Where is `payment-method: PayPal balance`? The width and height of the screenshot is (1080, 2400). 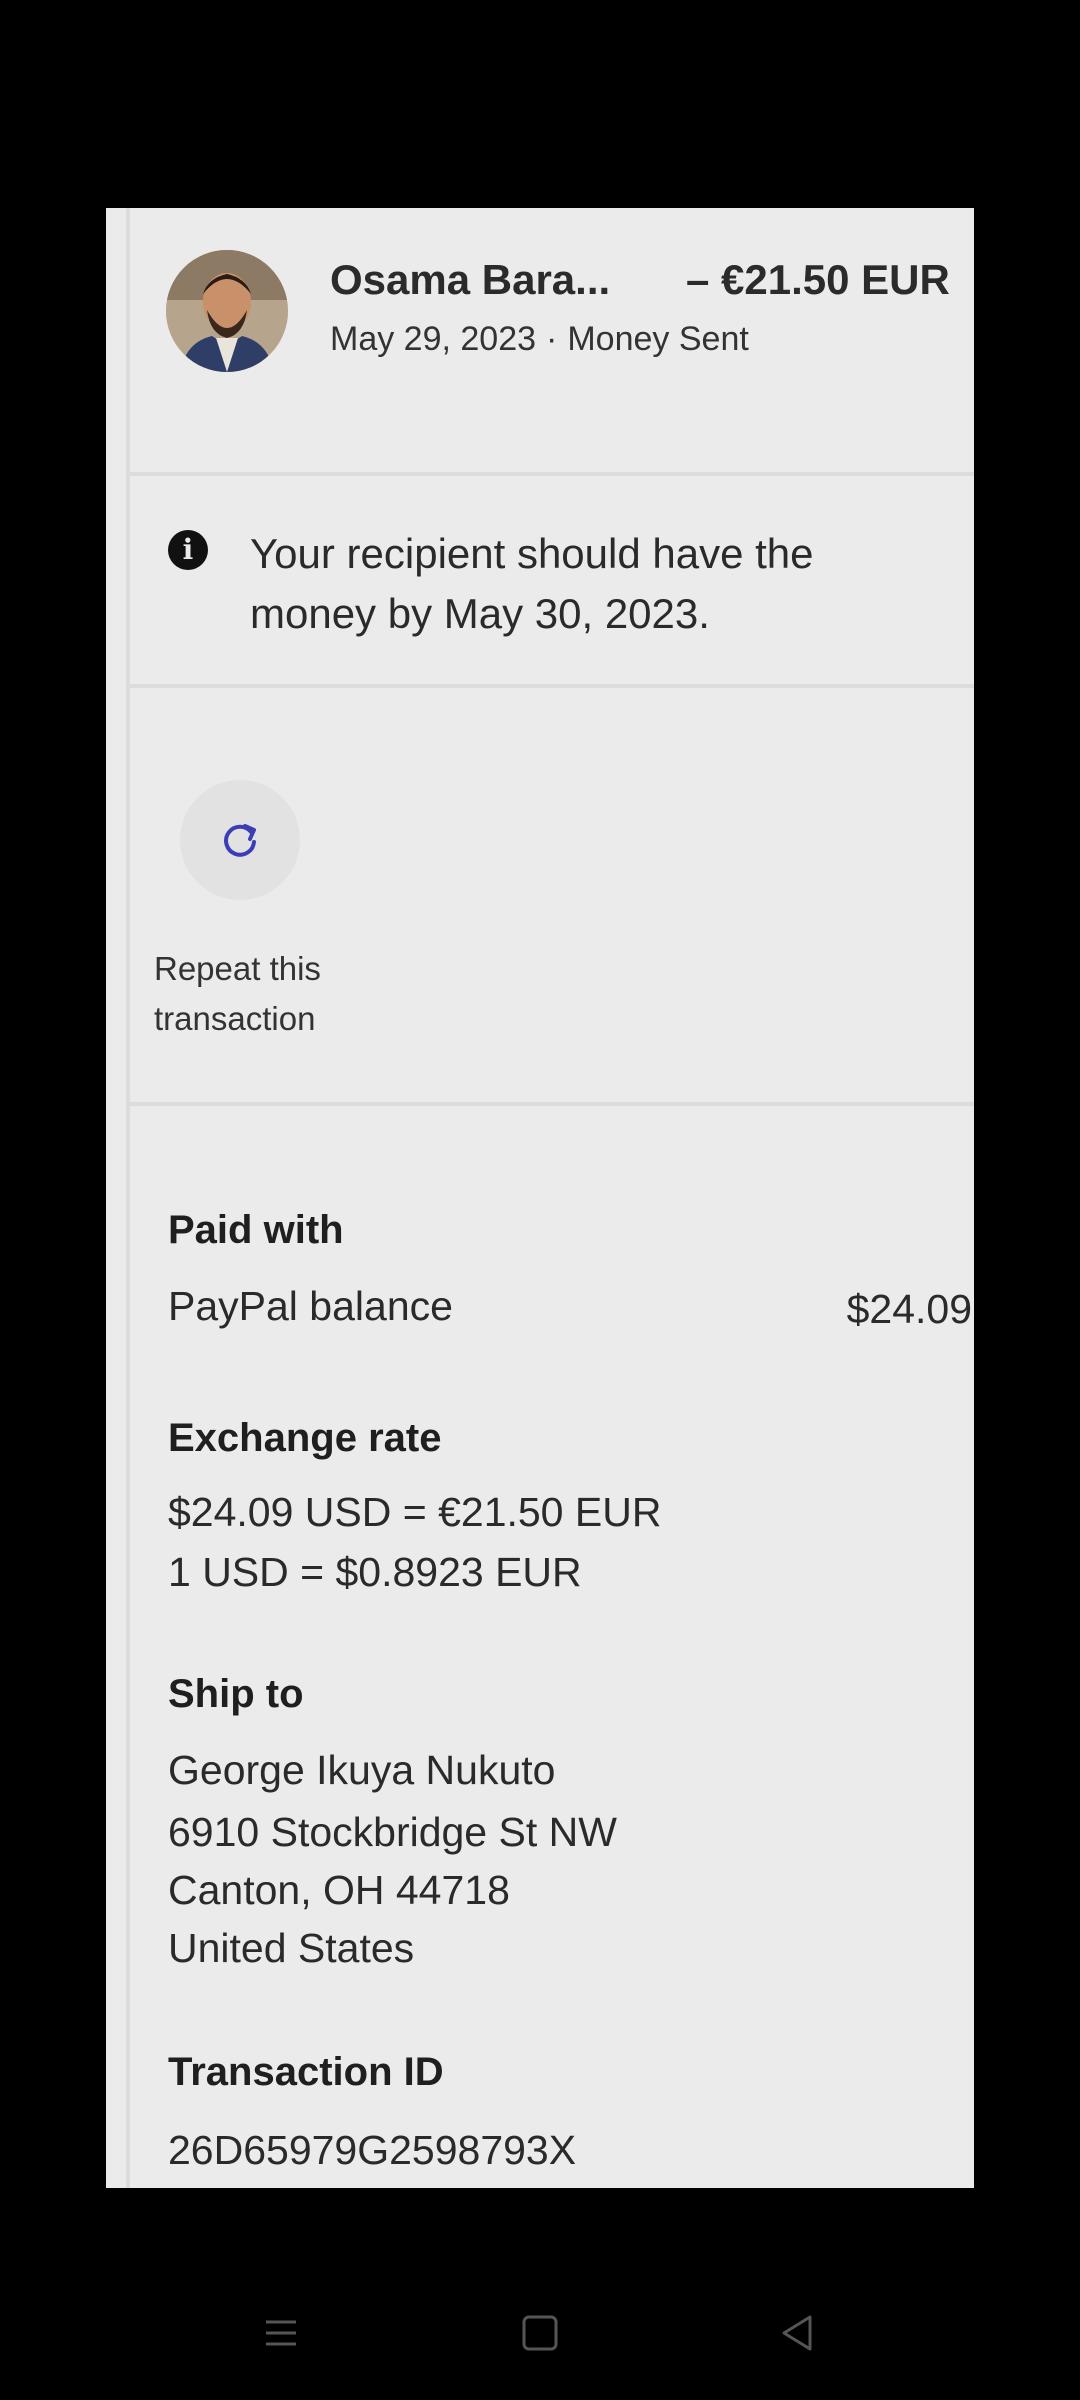
payment-method: PayPal balance is located at coordinates (310, 1306).